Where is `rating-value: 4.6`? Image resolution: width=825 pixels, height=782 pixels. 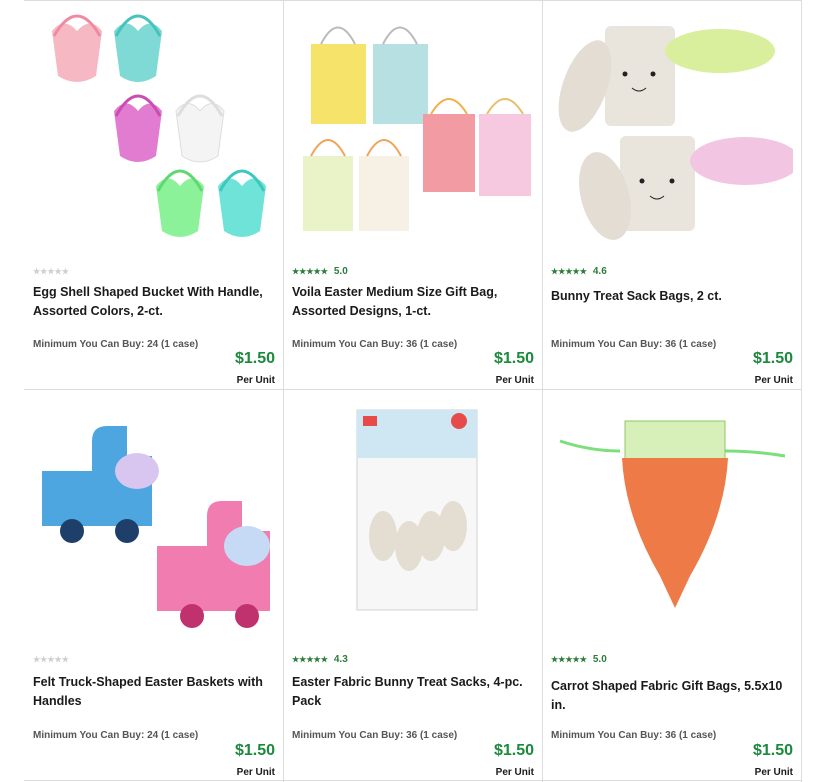
rating-value: 4.6 is located at coordinates (599, 271).